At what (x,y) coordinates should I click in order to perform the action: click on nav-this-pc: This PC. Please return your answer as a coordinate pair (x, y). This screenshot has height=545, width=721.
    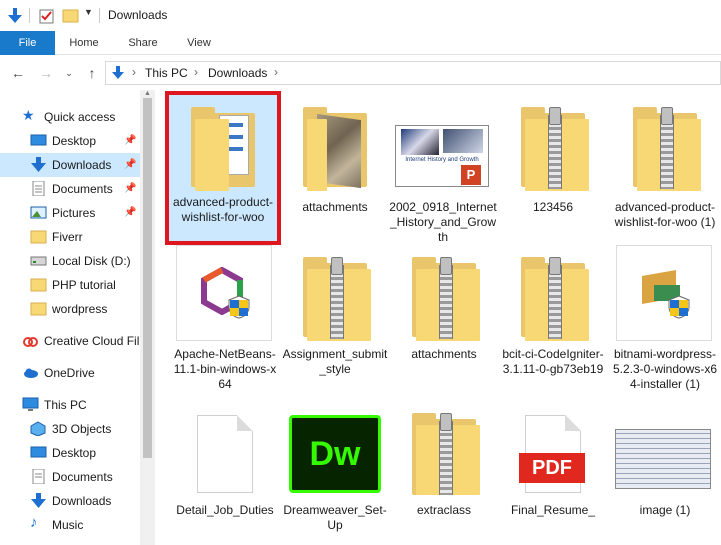
    Looking at the image, I should click on (70, 405).